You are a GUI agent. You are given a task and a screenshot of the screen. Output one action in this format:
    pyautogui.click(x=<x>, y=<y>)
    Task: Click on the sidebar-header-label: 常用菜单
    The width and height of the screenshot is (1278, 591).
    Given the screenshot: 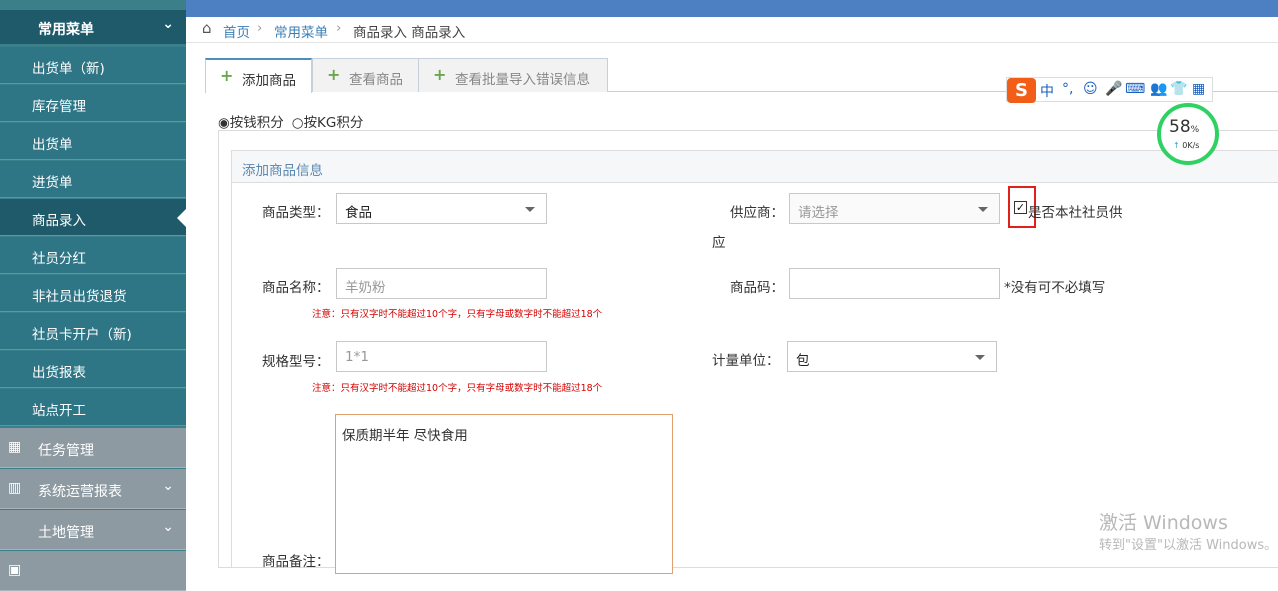 What is the action you would take?
    pyautogui.click(x=66, y=30)
    